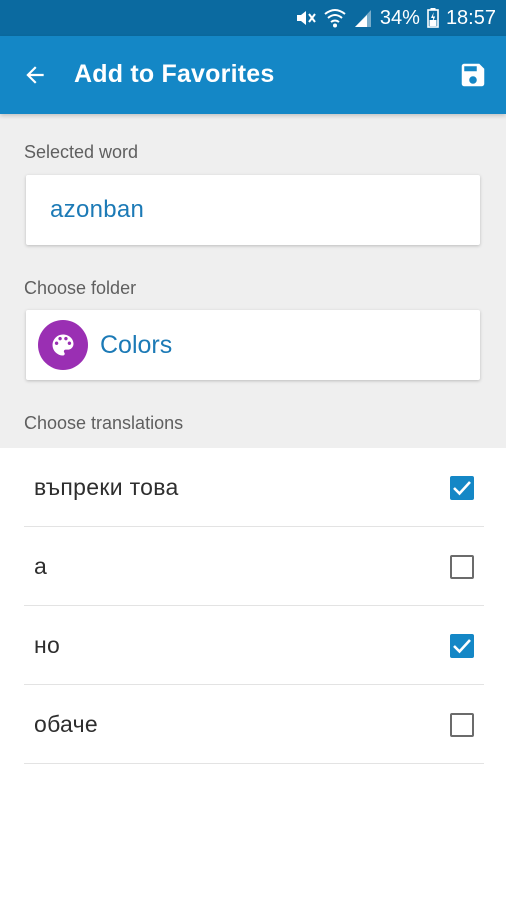 The width and height of the screenshot is (506, 900). Describe the element at coordinates (106, 486) in the screenshot. I see `translation-text: въпреки това` at that location.